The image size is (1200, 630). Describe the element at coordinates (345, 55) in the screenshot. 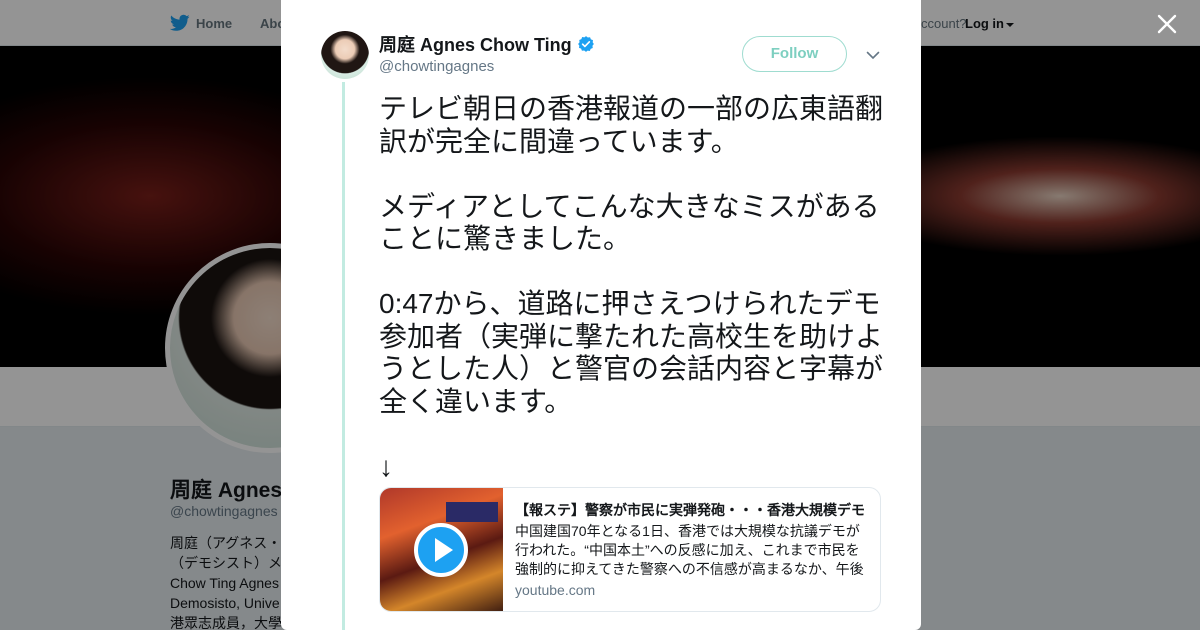

I see `author-avatar` at that location.